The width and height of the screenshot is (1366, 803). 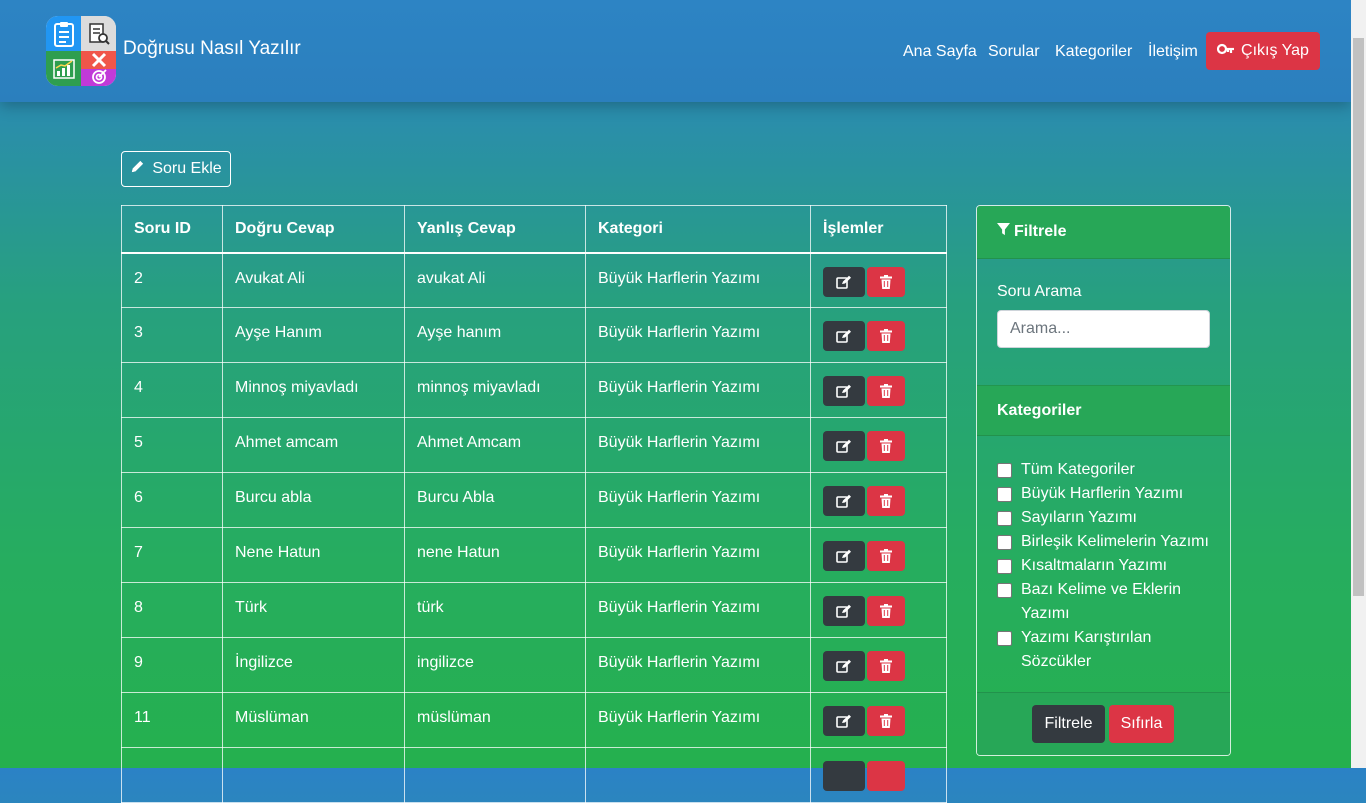 What do you see at coordinates (1101, 601) in the screenshot?
I see `category-label: Bazı Kelime ve Eklerin Yazımı` at bounding box center [1101, 601].